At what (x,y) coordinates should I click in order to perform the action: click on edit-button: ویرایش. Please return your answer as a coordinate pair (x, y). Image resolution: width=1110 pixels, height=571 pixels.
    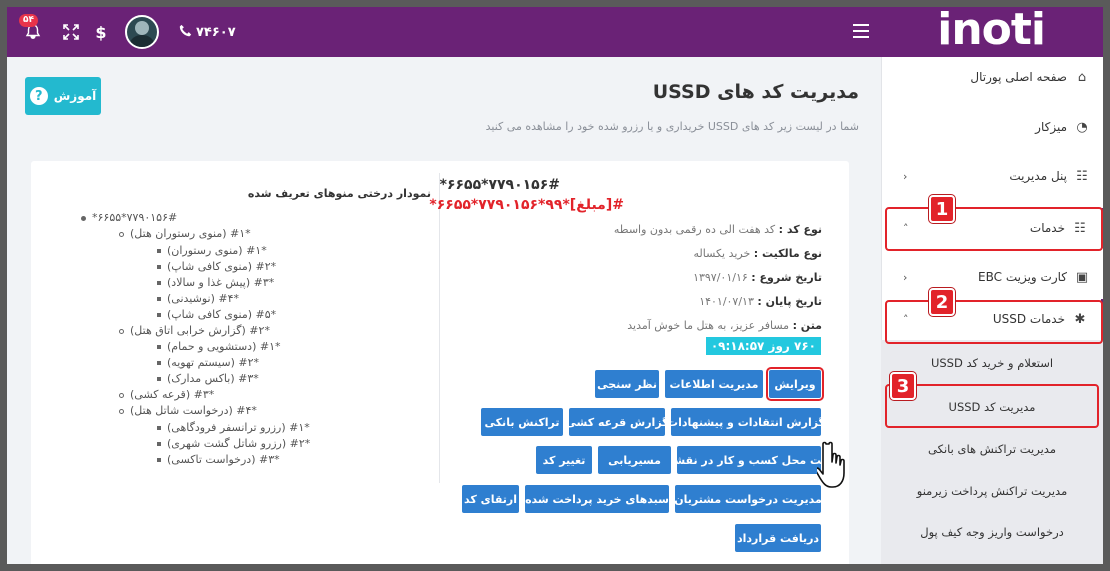
    Looking at the image, I should click on (795, 384).